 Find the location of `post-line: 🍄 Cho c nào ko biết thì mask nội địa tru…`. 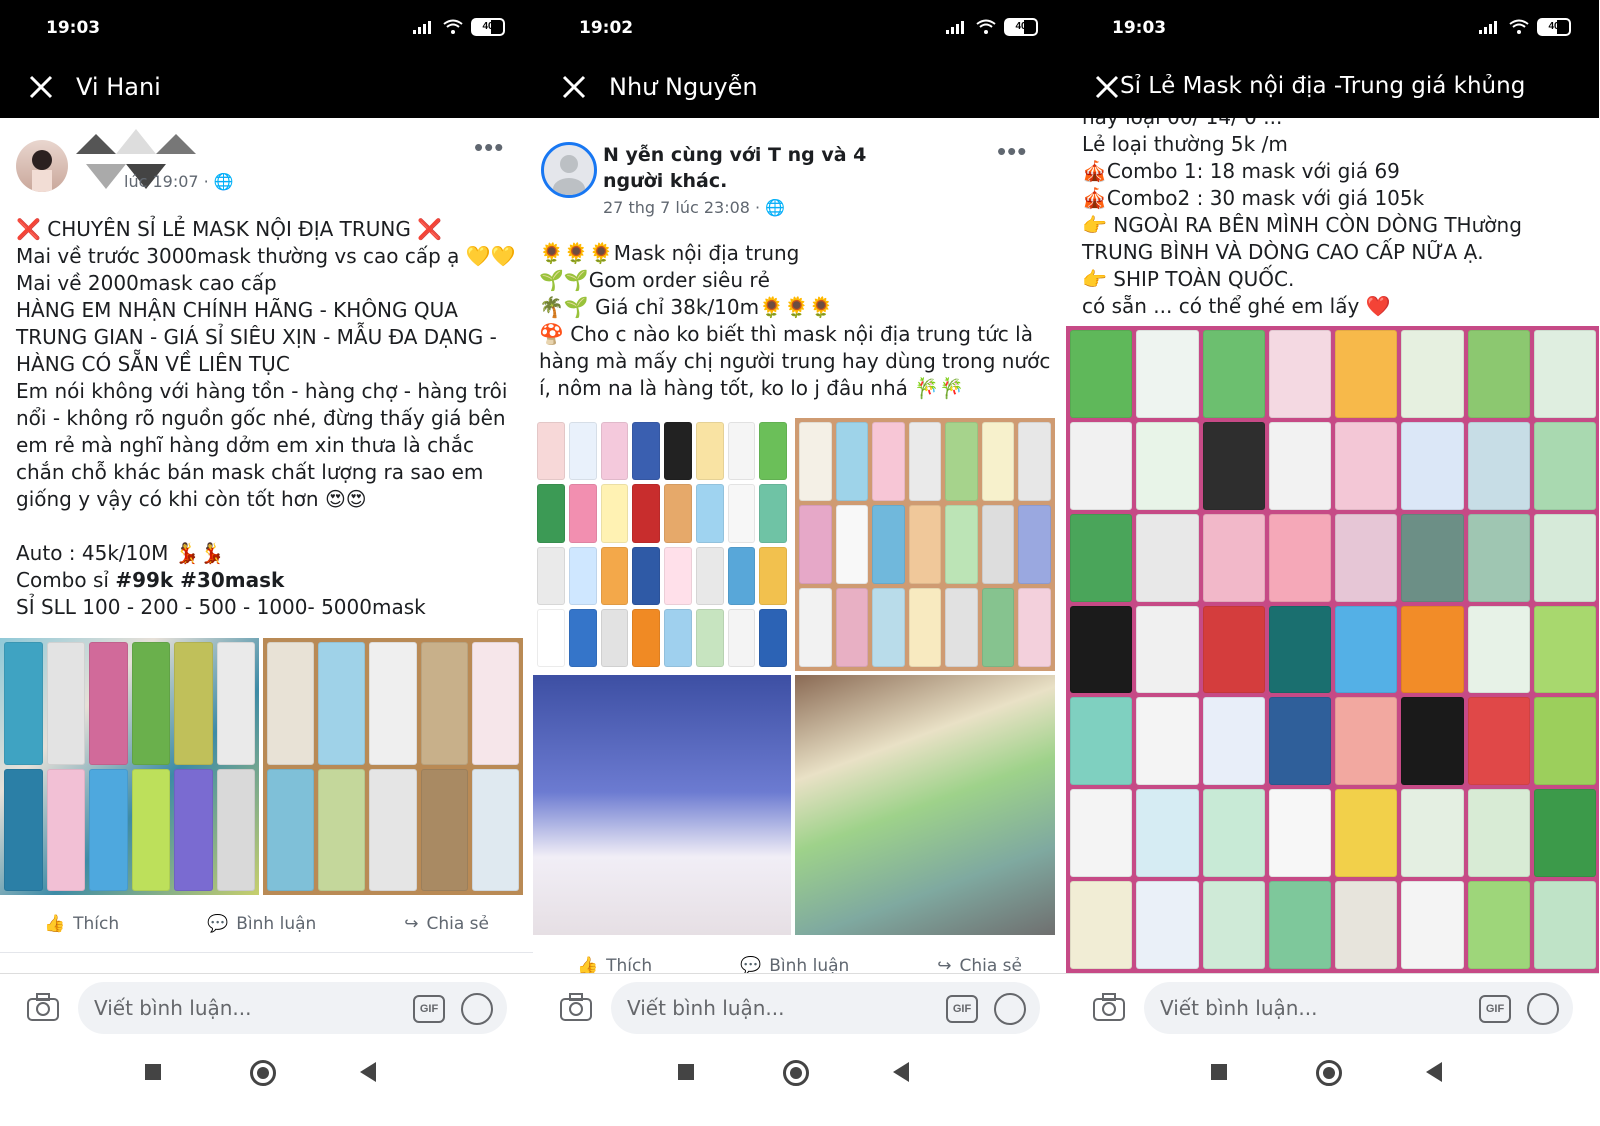

post-line: 🍄 Cho c nào ko biết thì mask nội địa tru… is located at coordinates (795, 361).